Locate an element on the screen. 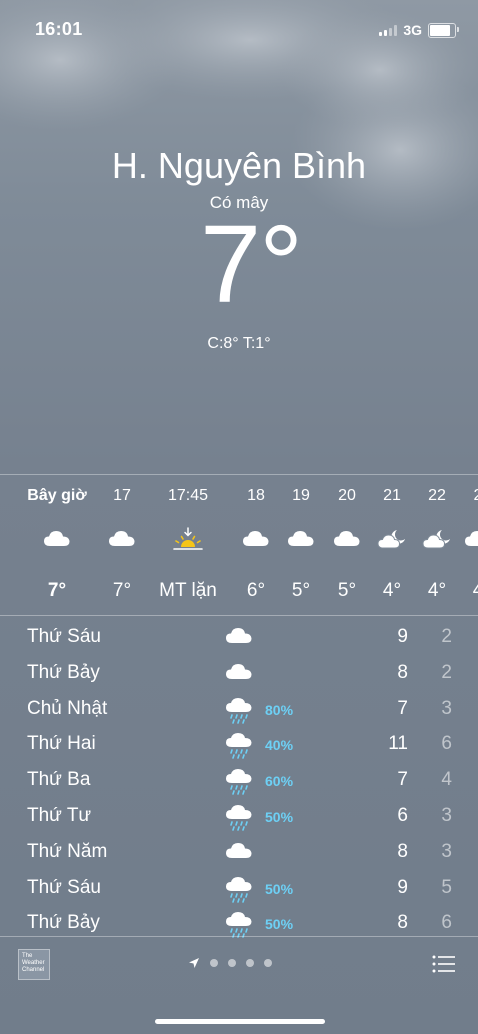  daily-row: Chủ Nhật 80% 7 3 is located at coordinates (239, 710).